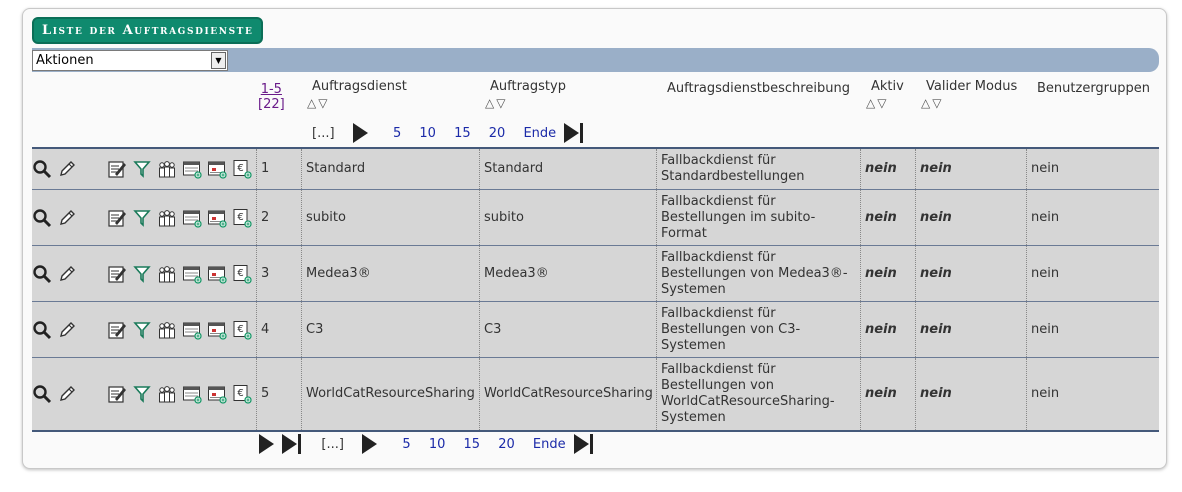 The image size is (1182, 492). Describe the element at coordinates (887, 86) in the screenshot. I see `header-aktiv: Aktiv` at that location.